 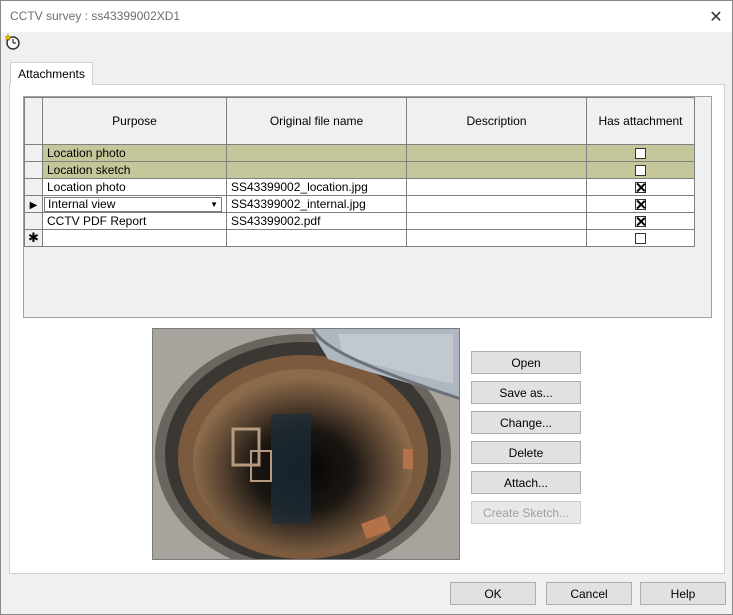 What do you see at coordinates (683, 593) in the screenshot?
I see `help-button: Help` at bounding box center [683, 593].